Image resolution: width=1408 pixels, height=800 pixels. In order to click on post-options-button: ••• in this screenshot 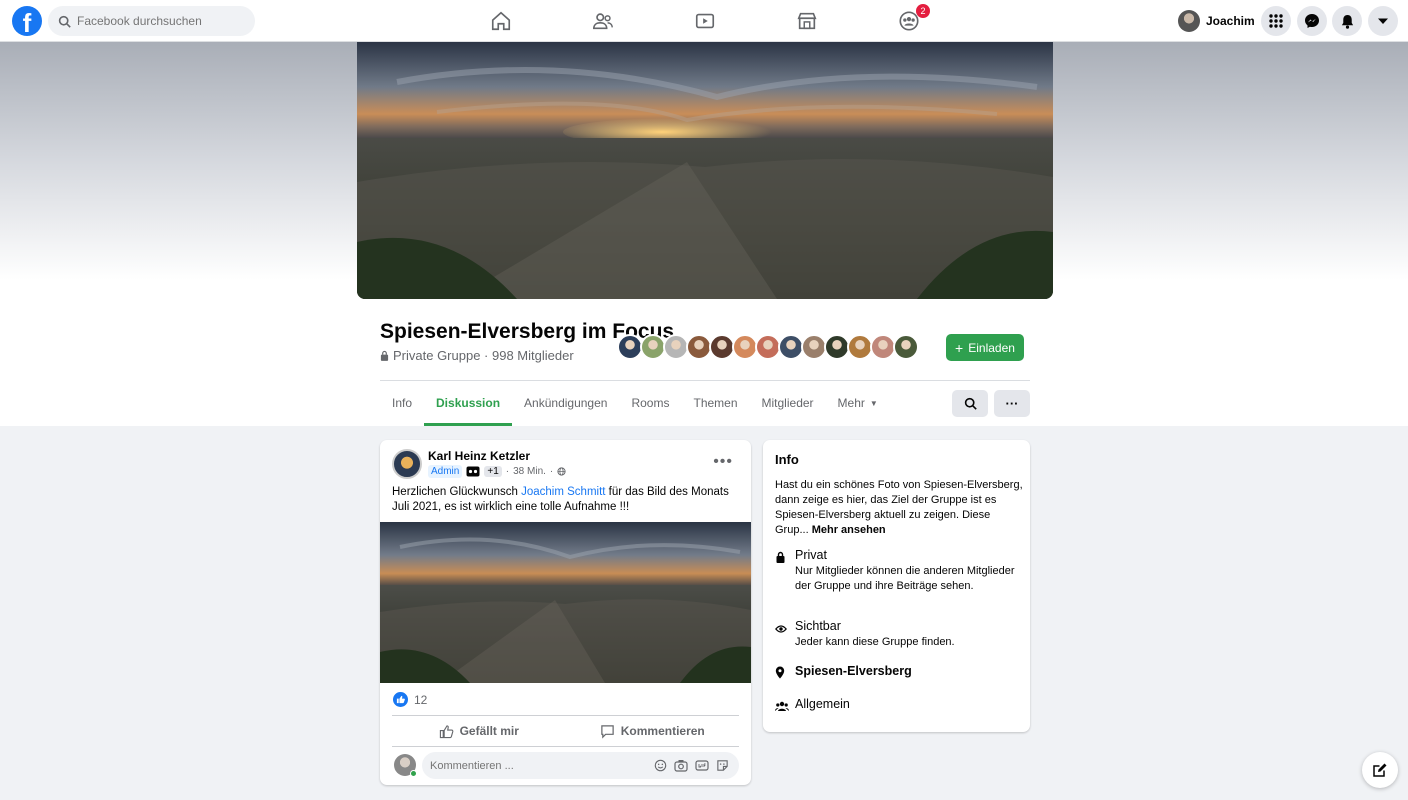, I will do `click(723, 462)`.